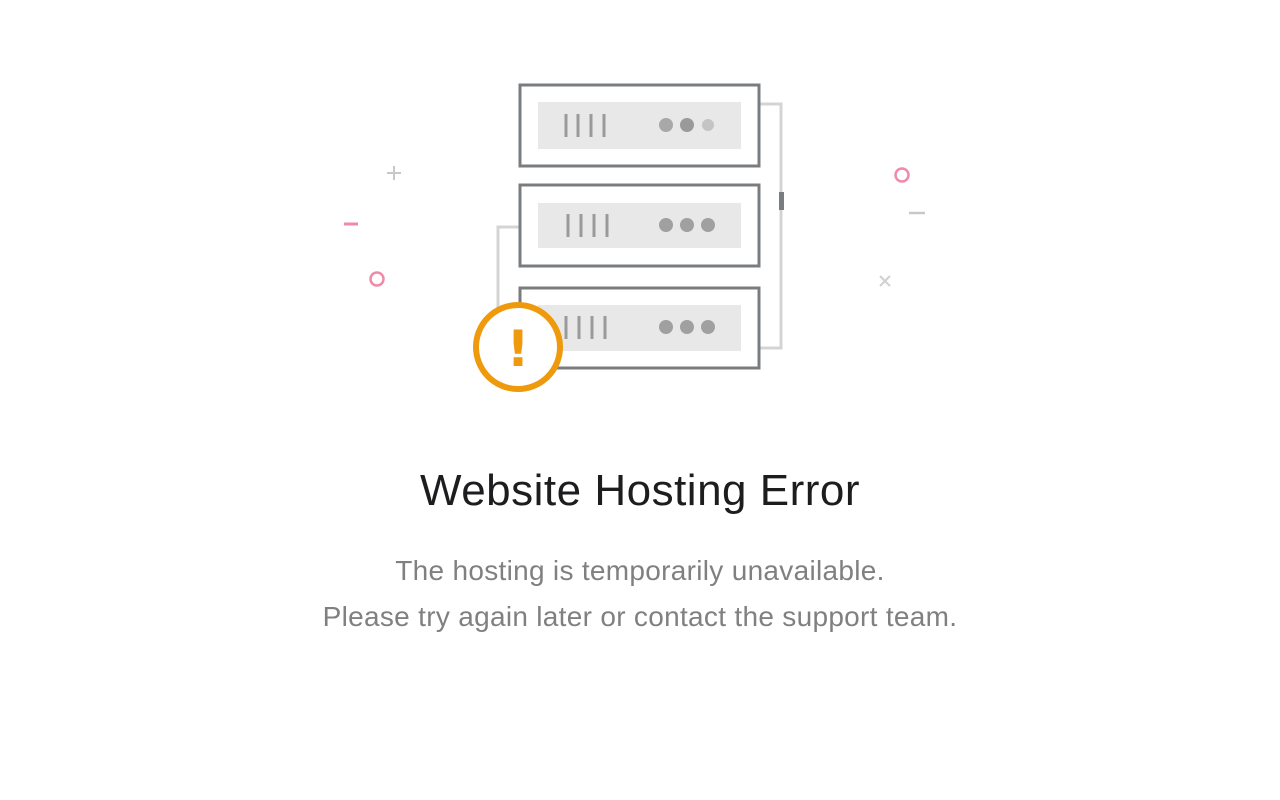 The height and width of the screenshot is (800, 1280). I want to click on plus-sparkle-icon, so click(394, 173).